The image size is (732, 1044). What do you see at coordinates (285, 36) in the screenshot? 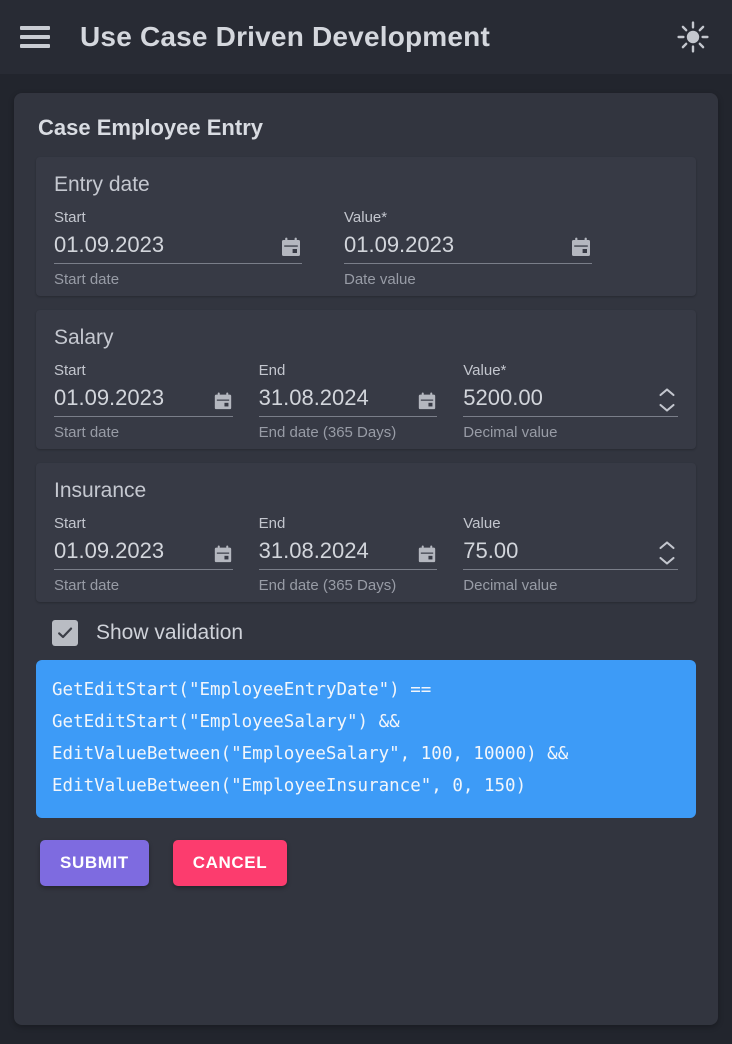
I see `page-title: Use Case Driven Development` at bounding box center [285, 36].